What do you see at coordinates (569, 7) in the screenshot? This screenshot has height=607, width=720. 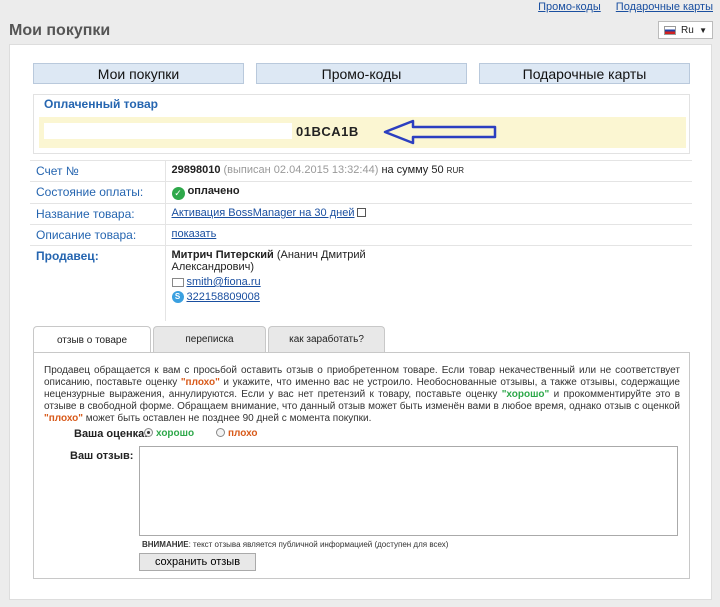 I see `promo-codes-link: Промо-коды` at bounding box center [569, 7].